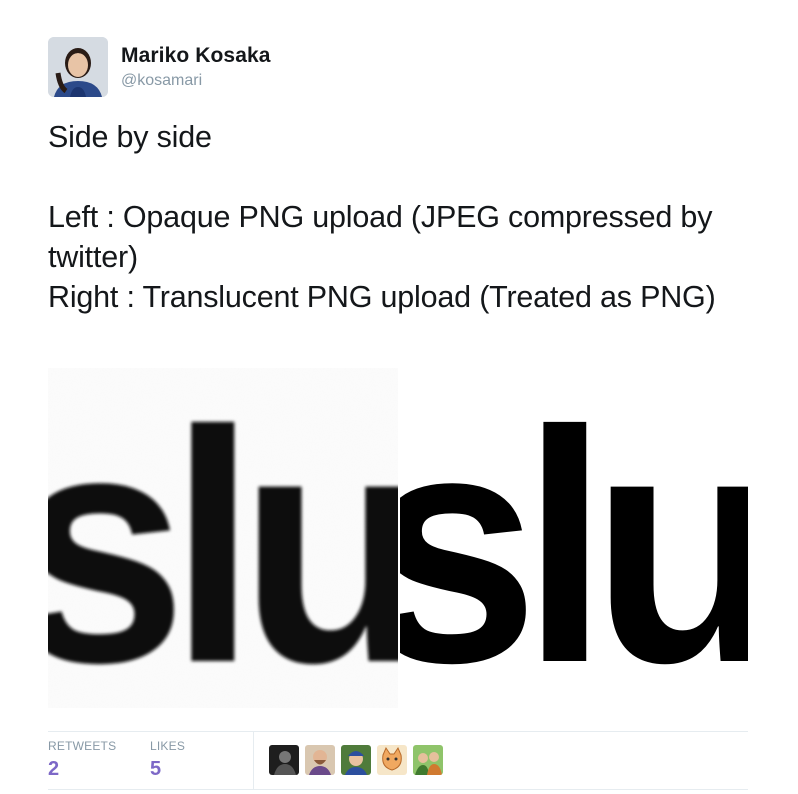 This screenshot has width=798, height=794. Describe the element at coordinates (320, 760) in the screenshot. I see `liker-avatar-bearded-icon` at that location.